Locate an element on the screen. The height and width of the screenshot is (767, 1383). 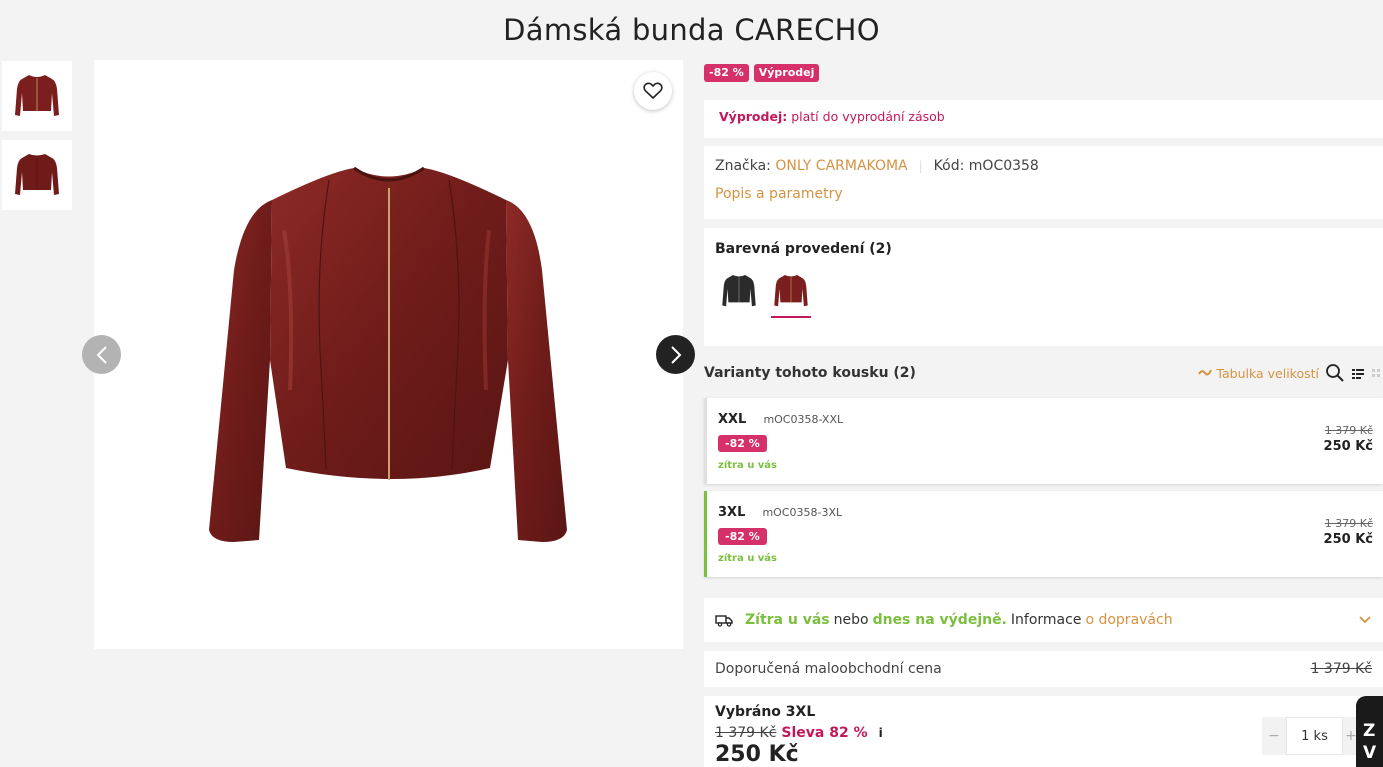
red-jacket-swatch-image is located at coordinates (791, 291).